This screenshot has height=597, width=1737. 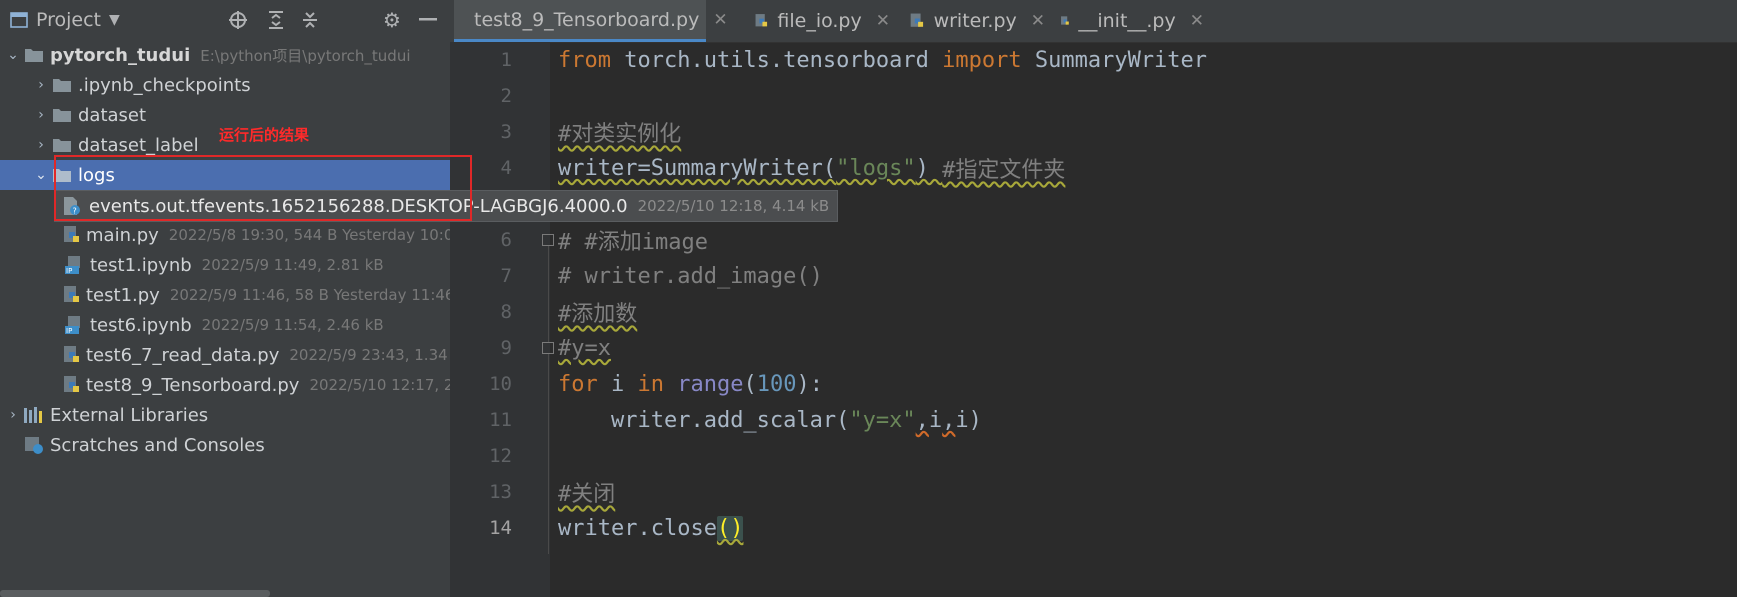 I want to click on line-number: 10, so click(x=500, y=384).